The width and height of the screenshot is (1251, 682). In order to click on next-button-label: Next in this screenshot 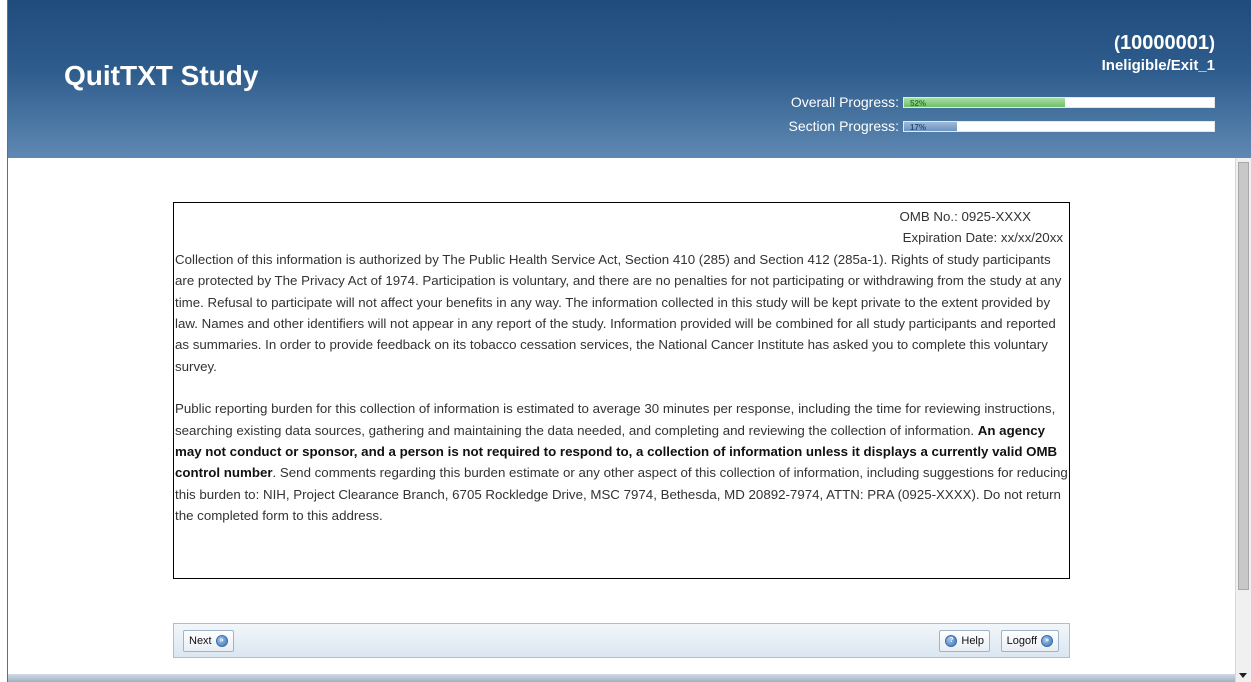, I will do `click(200, 641)`.